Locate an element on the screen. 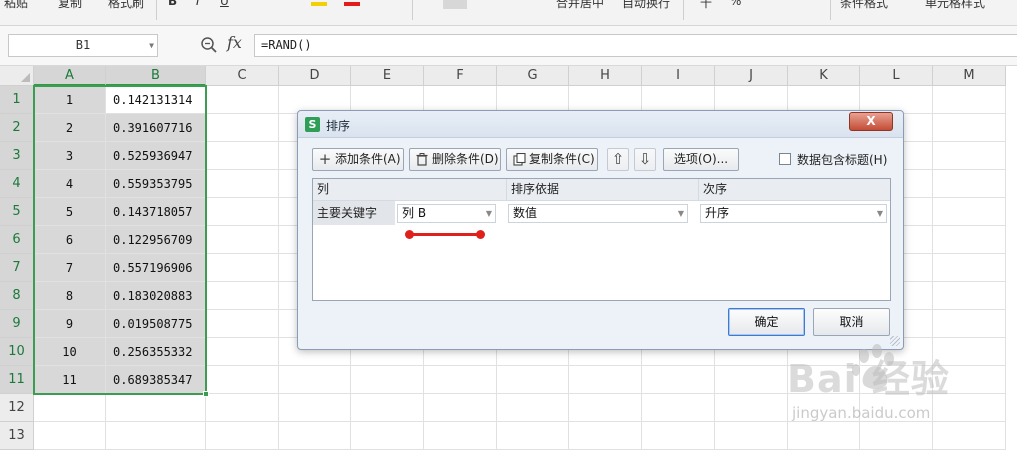 The width and height of the screenshot is (1017, 457). column-header-j: J is located at coordinates (751, 76).